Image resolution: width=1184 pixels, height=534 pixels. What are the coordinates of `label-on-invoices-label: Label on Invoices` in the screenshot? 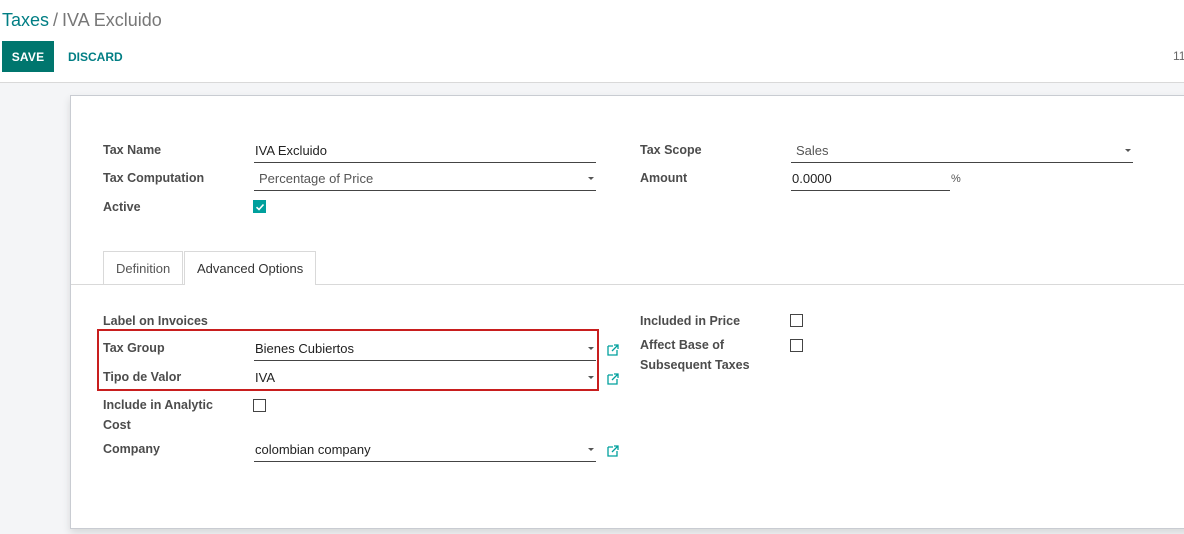 It's located at (155, 321).